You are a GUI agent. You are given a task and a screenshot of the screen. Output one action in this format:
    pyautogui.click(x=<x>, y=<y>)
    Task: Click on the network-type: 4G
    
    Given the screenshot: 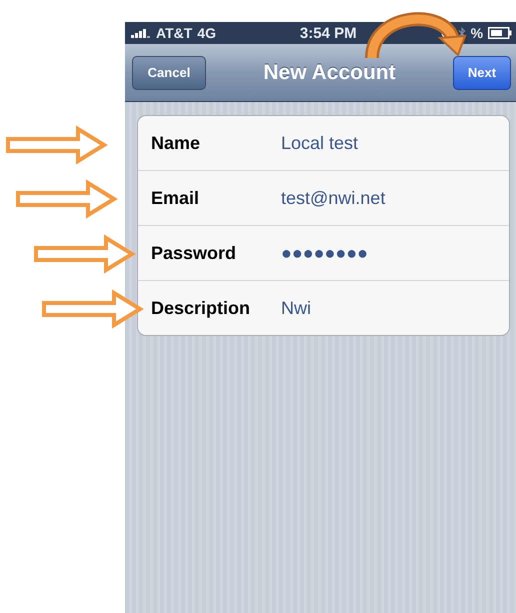 What is the action you would take?
    pyautogui.click(x=206, y=33)
    